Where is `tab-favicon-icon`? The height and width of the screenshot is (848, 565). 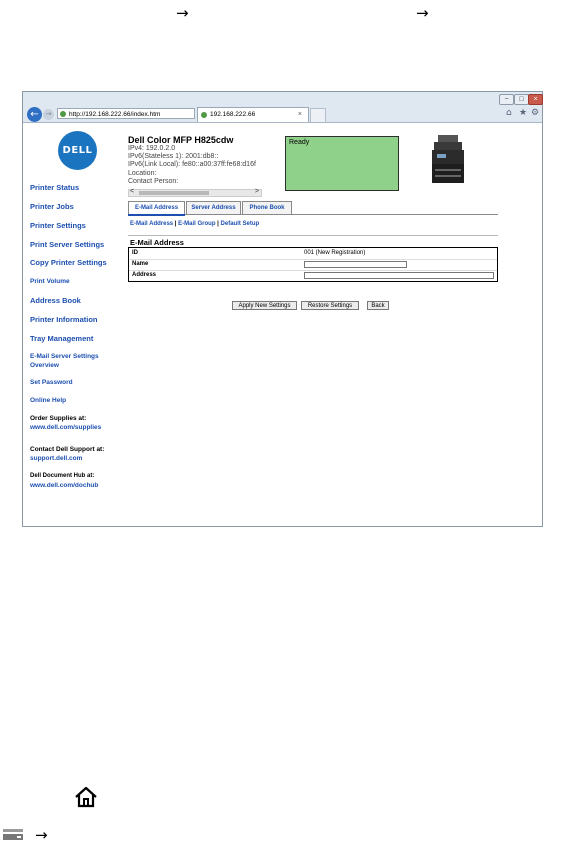 tab-favicon-icon is located at coordinates (204, 115).